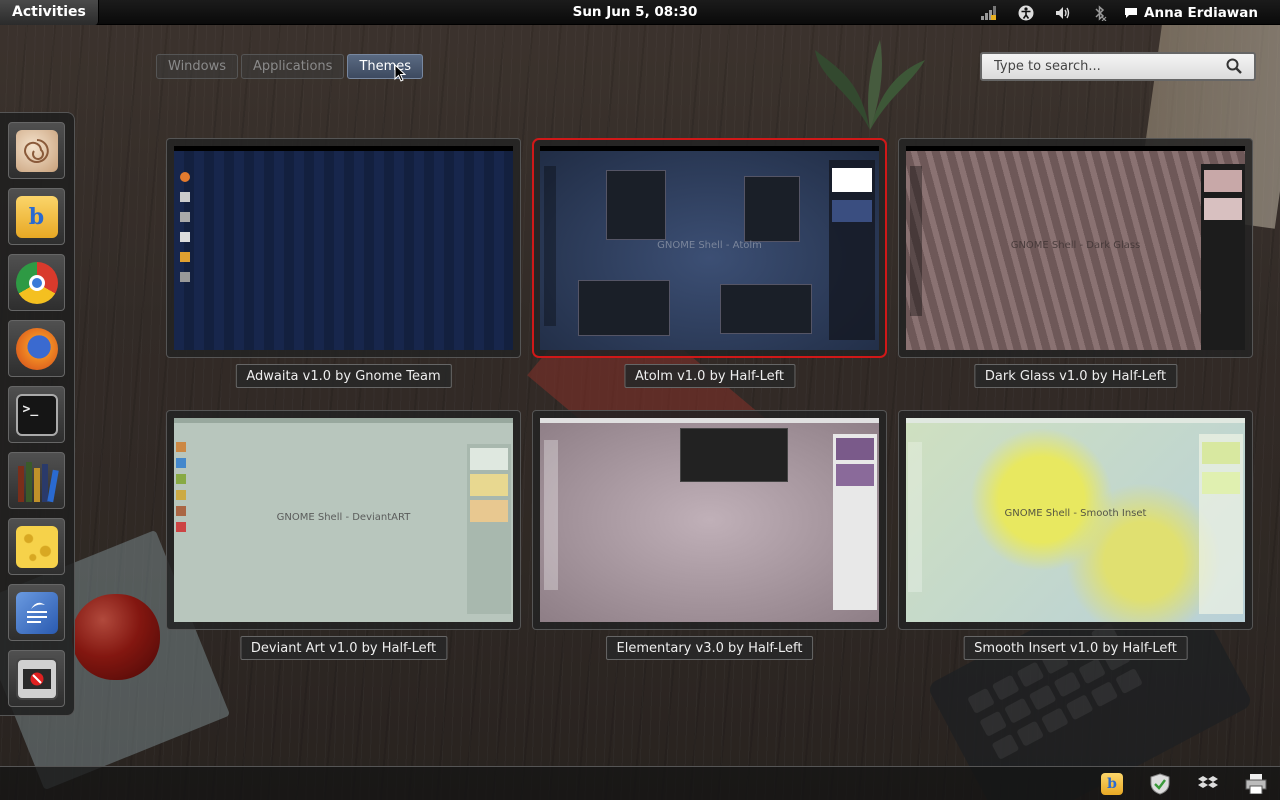 The height and width of the screenshot is (800, 1280). What do you see at coordinates (1234, 66) in the screenshot?
I see `search-icon` at bounding box center [1234, 66].